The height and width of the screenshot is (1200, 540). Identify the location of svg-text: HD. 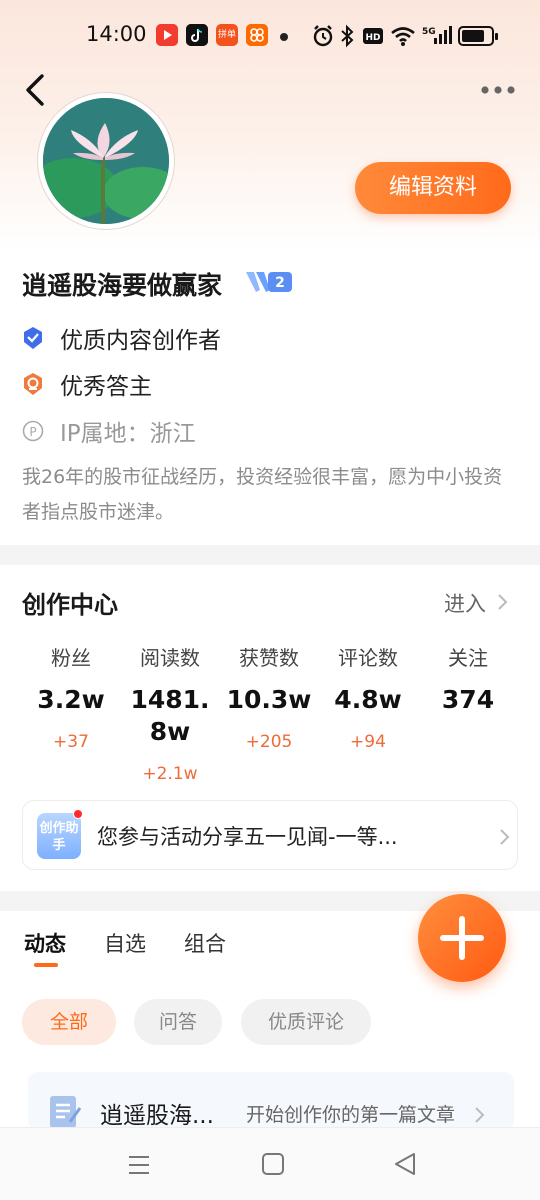
(372, 38).